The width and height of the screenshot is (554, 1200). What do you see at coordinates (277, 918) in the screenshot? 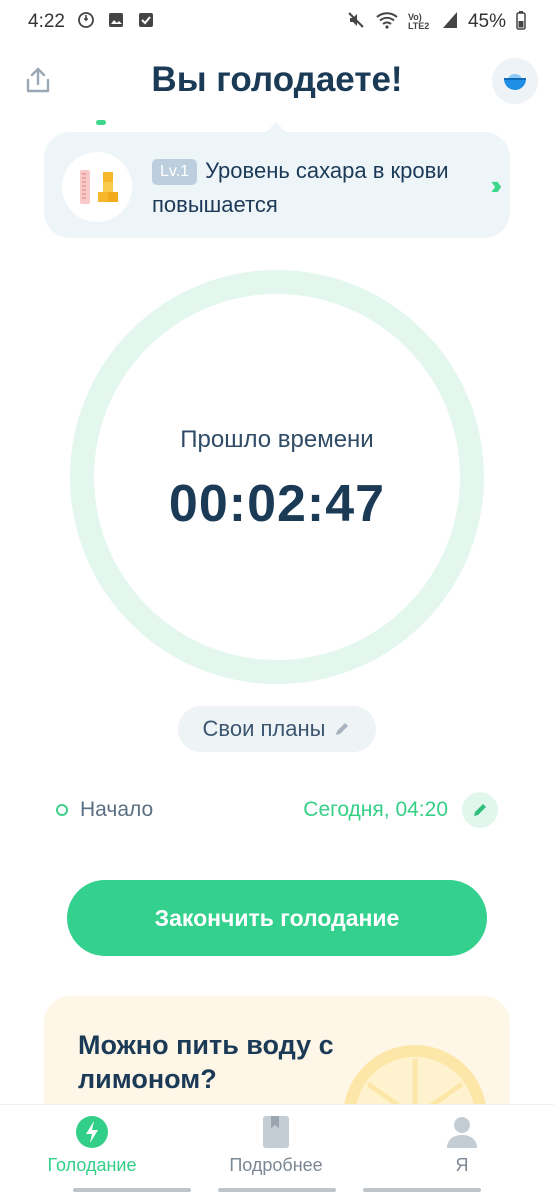
I see `end-fasting-button: Закончить голодание` at bounding box center [277, 918].